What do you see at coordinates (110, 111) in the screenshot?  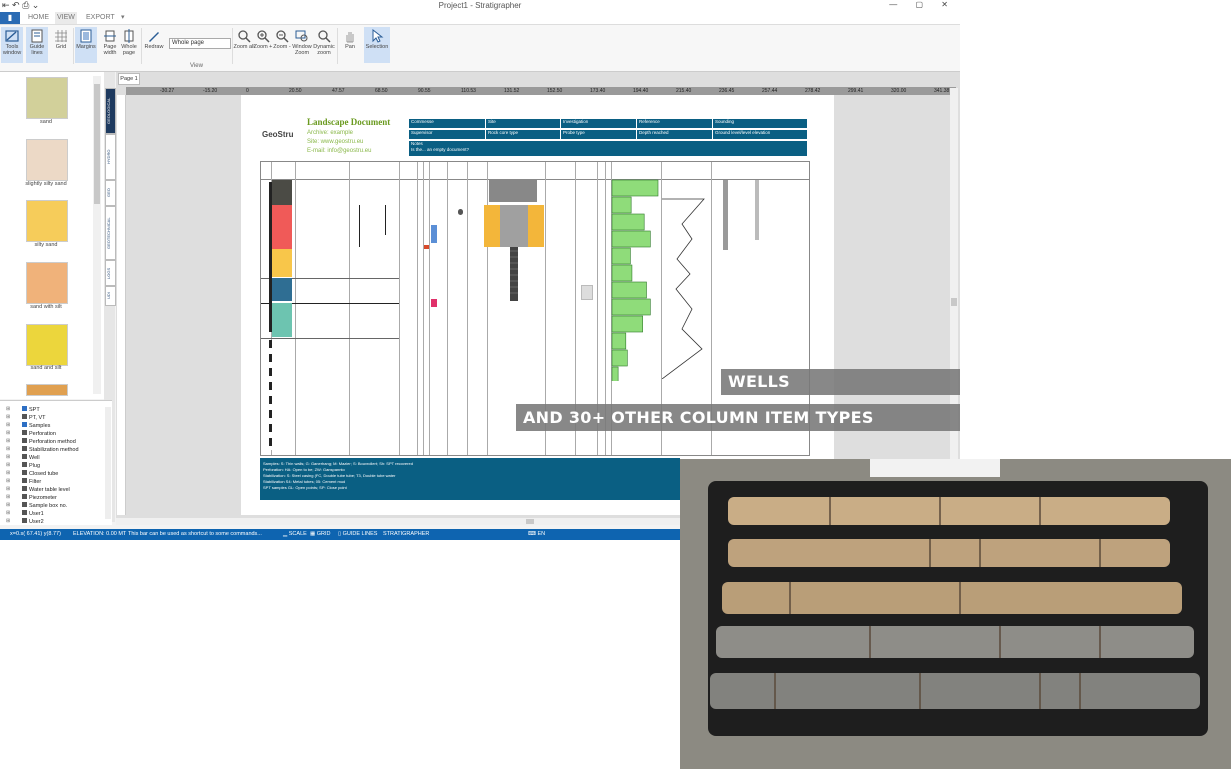 I see `tab-geological: GEOLOGICAL` at bounding box center [110, 111].